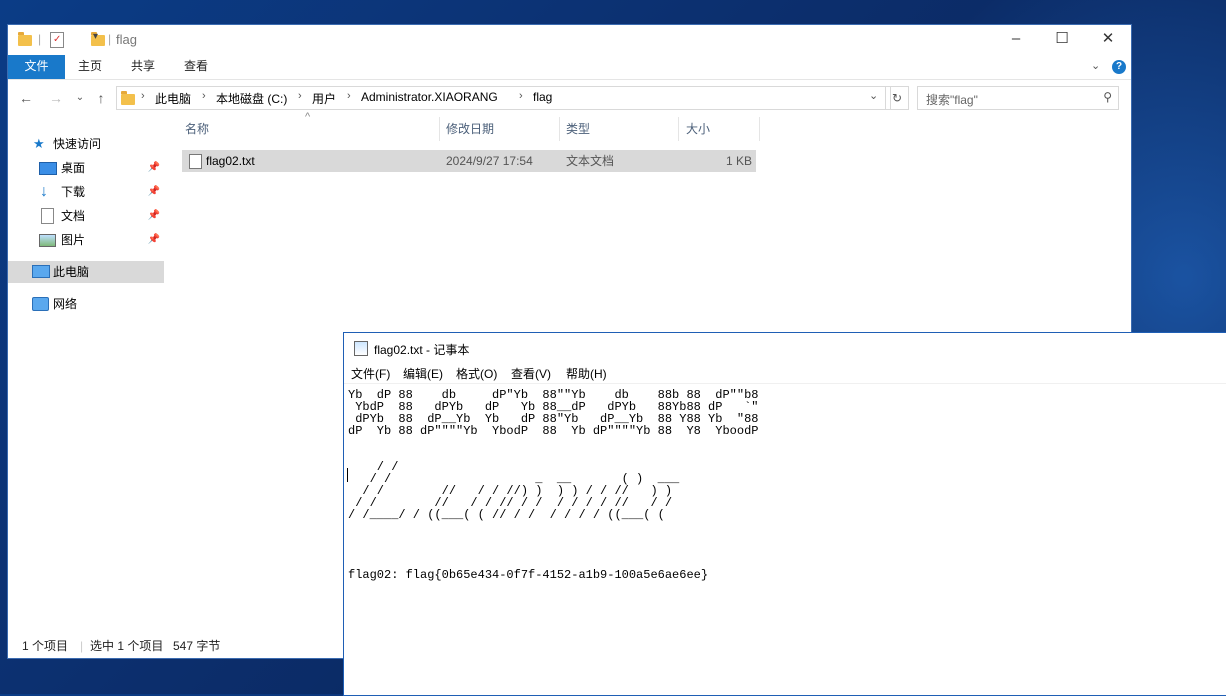  What do you see at coordinates (45, 646) in the screenshot?
I see `status-item-count: 1 个项目` at bounding box center [45, 646].